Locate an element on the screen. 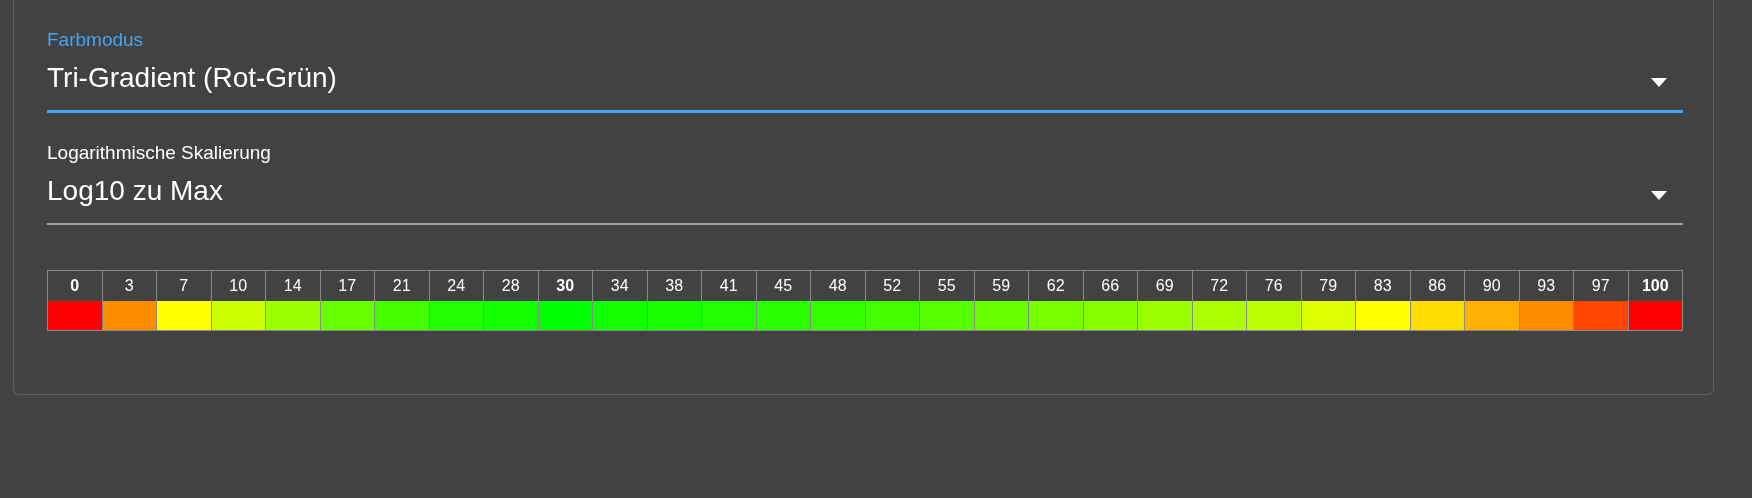  field-label: Logarithmische Skalierung is located at coordinates (159, 153).